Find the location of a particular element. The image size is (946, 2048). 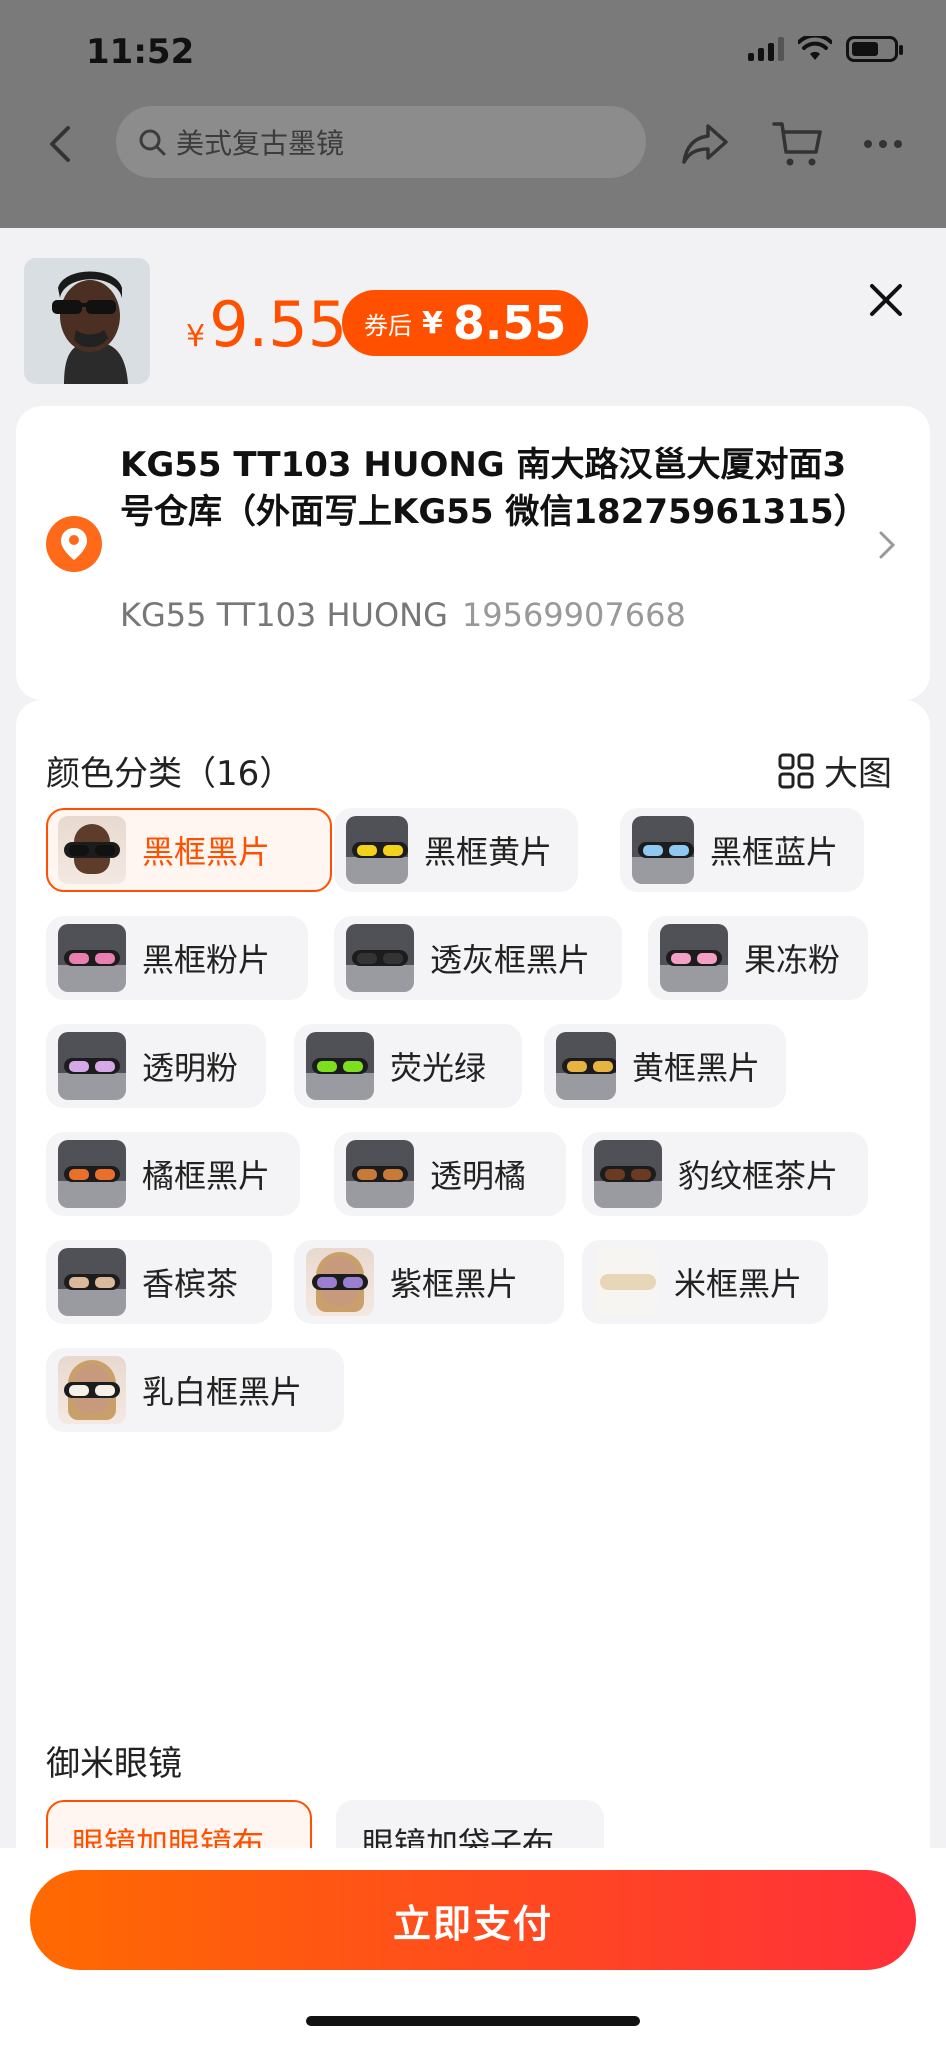

color-option-label: 橘框黑片 is located at coordinates (206, 1176).